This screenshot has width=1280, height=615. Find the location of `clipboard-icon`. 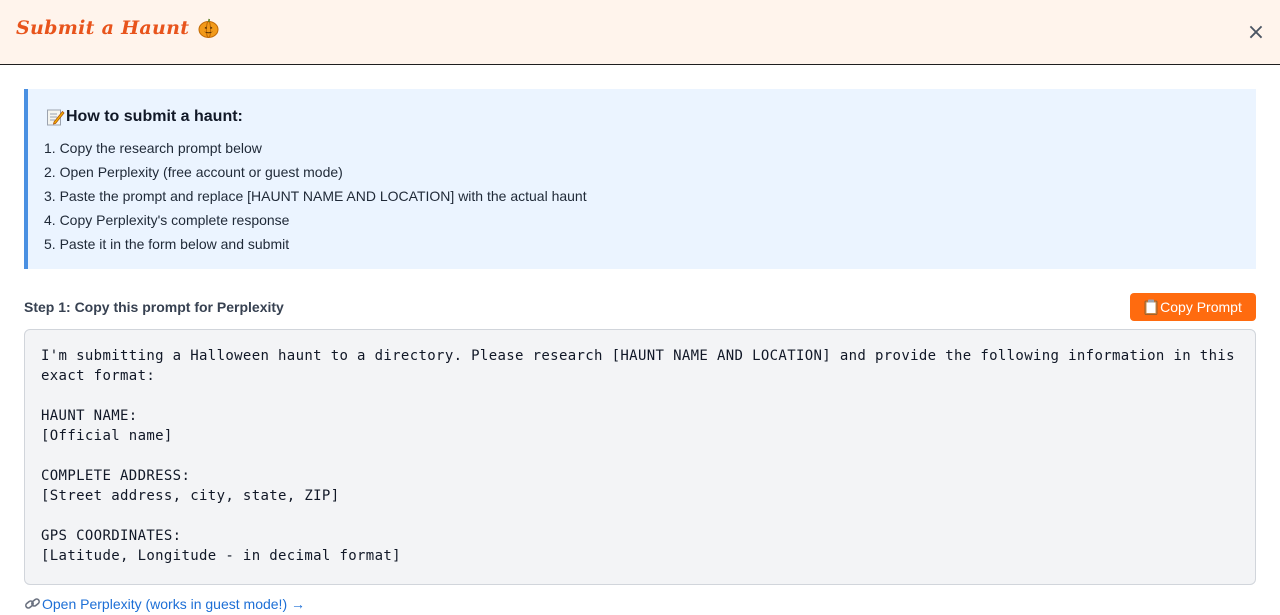

clipboard-icon is located at coordinates (1151, 307).